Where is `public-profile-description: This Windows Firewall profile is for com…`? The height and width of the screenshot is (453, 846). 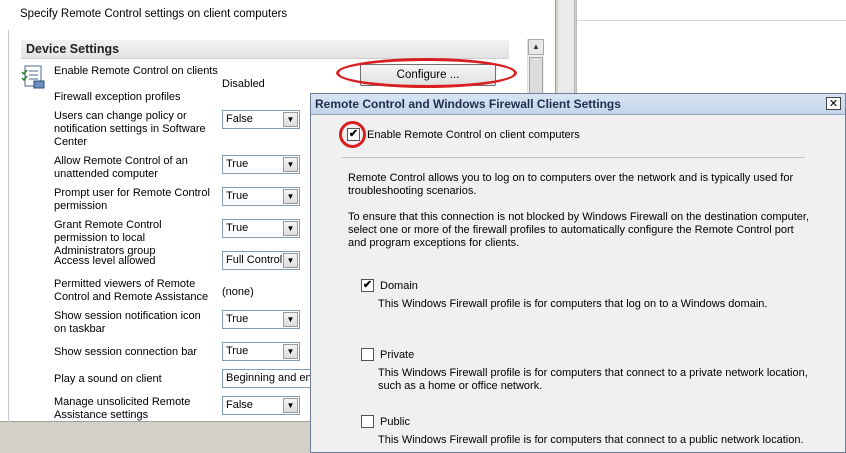 public-profile-description: This Windows Firewall profile is for com… is located at coordinates (591, 440).